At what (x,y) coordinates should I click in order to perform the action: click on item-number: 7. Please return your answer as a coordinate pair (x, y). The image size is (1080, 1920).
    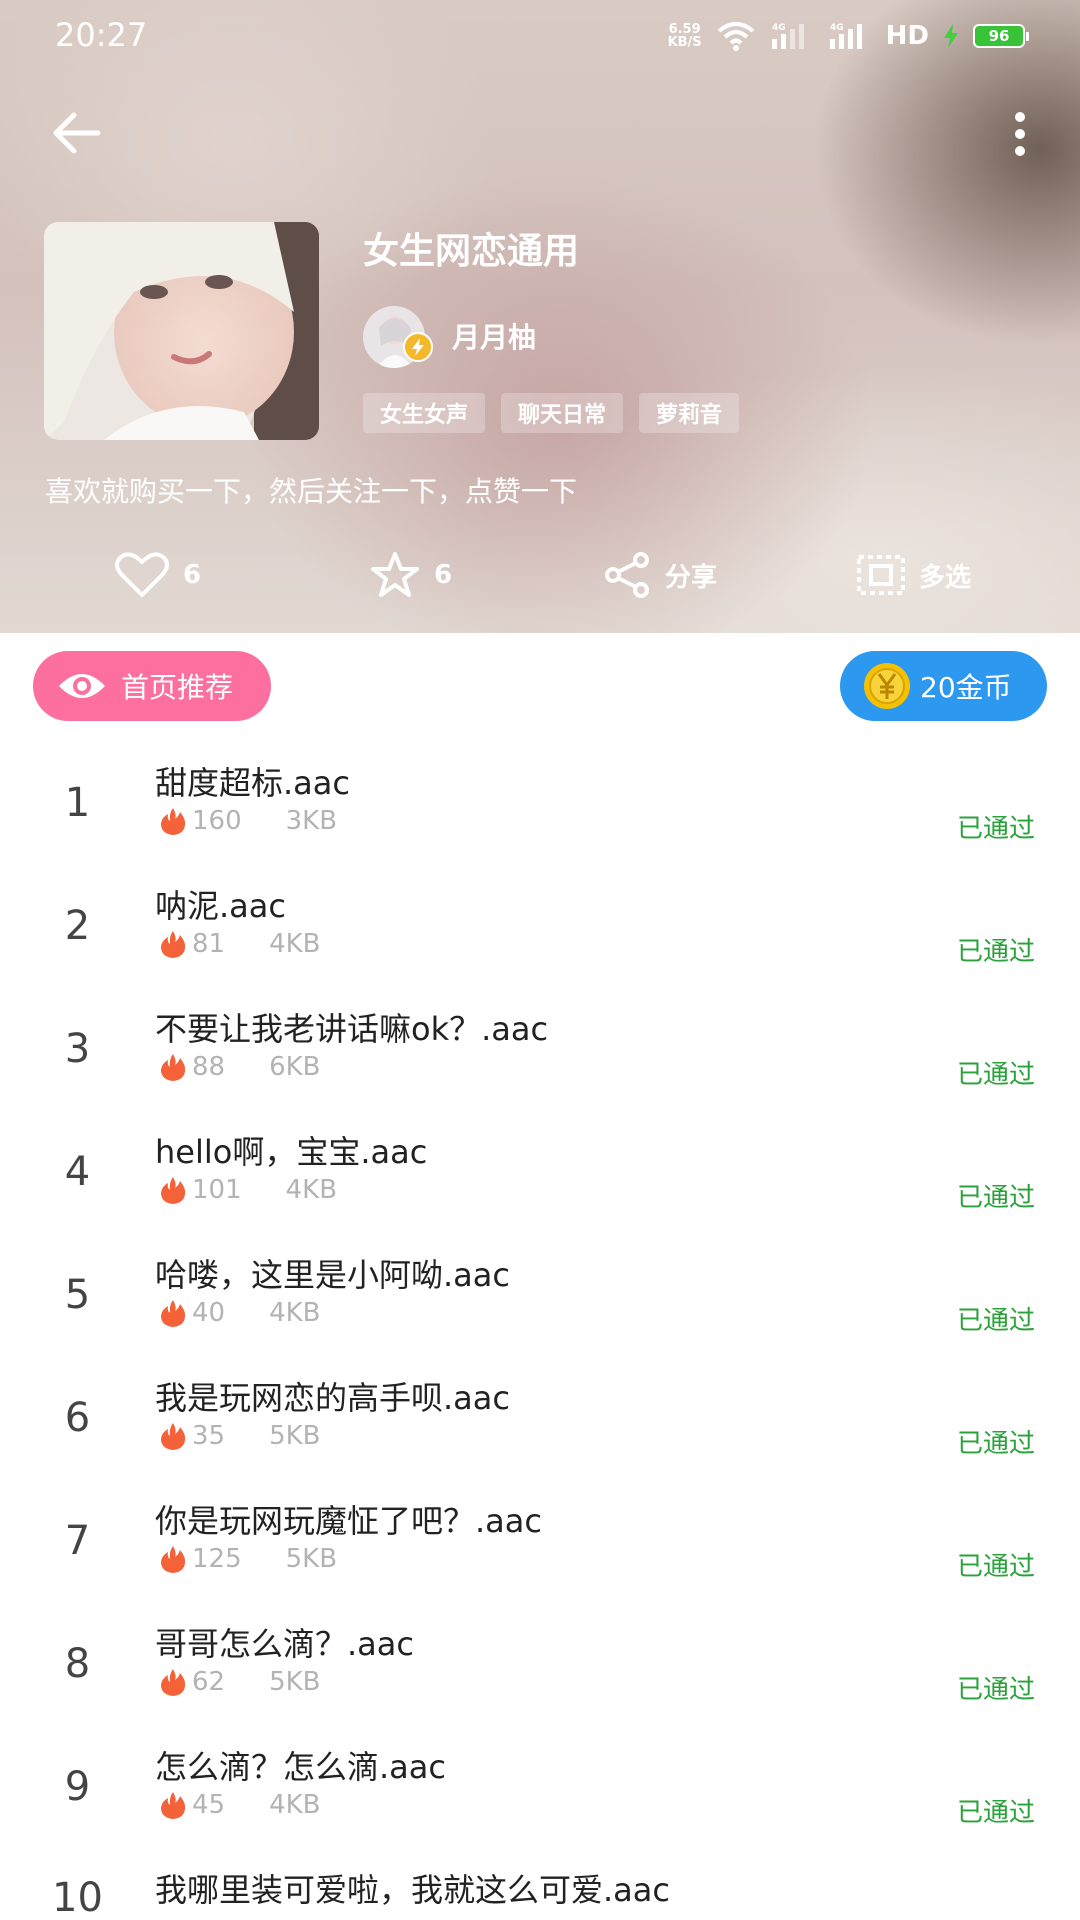
    Looking at the image, I should click on (77, 1541).